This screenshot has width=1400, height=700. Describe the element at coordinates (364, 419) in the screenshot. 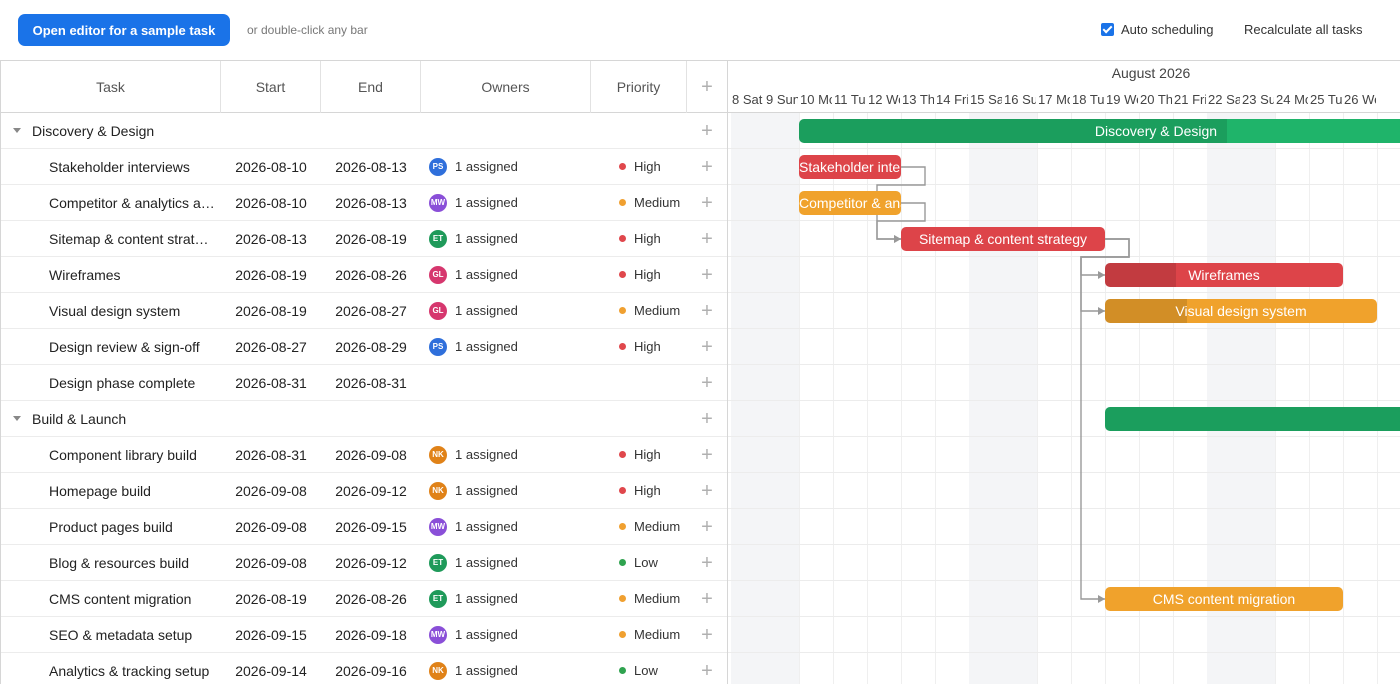

I see `group-row: Build & Launch +` at that location.